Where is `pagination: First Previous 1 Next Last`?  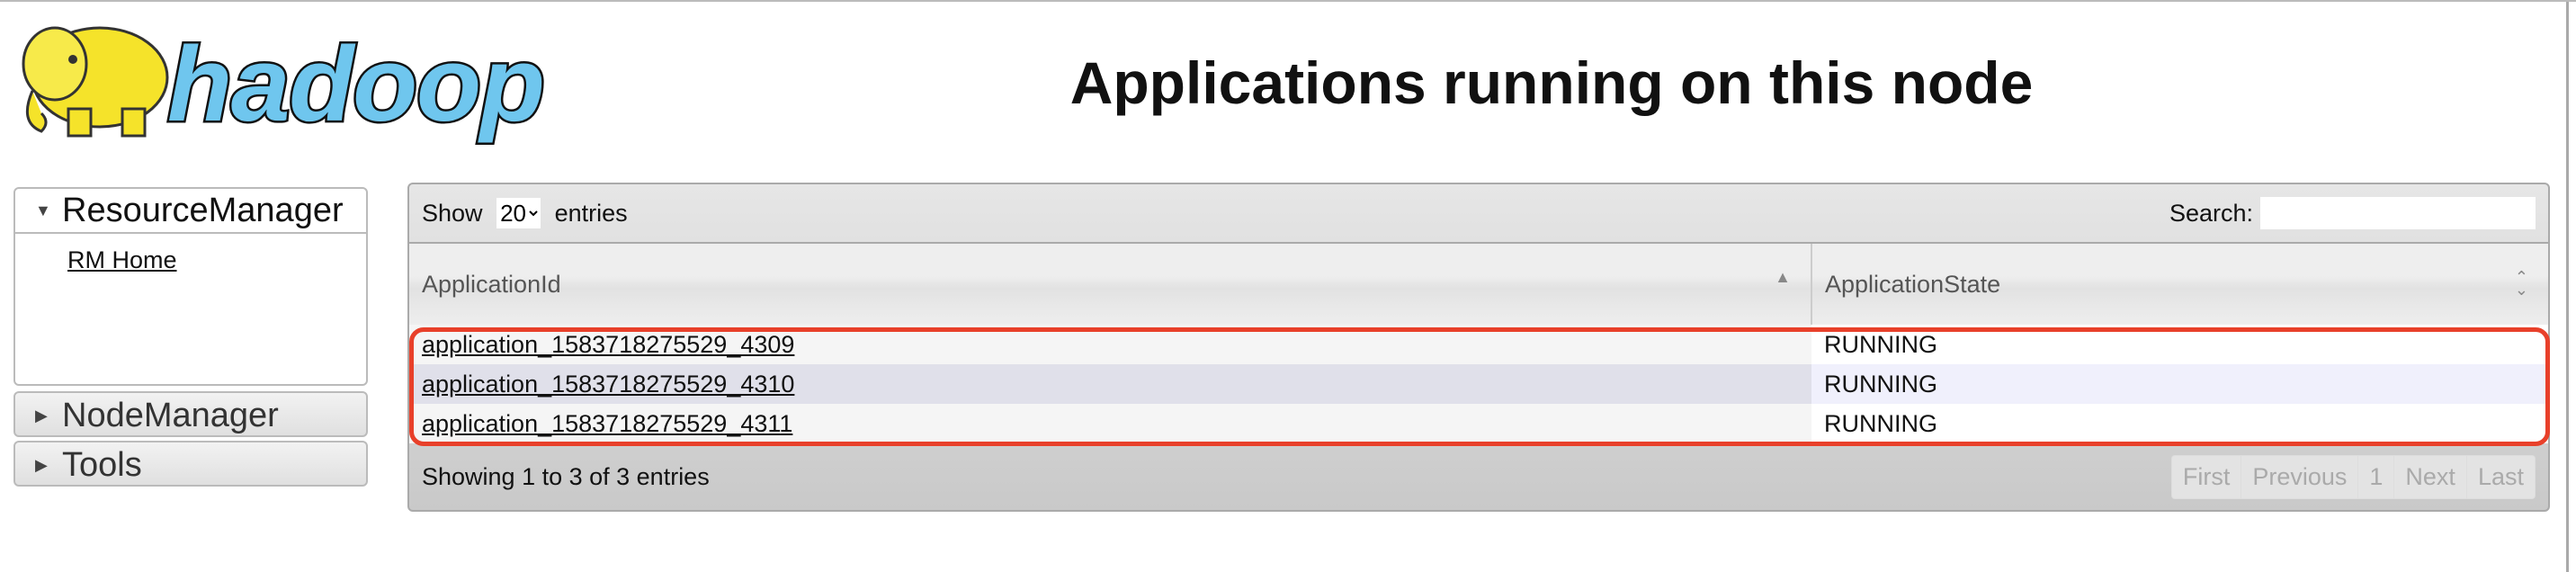 pagination: First Previous 1 Next Last is located at coordinates (2353, 477).